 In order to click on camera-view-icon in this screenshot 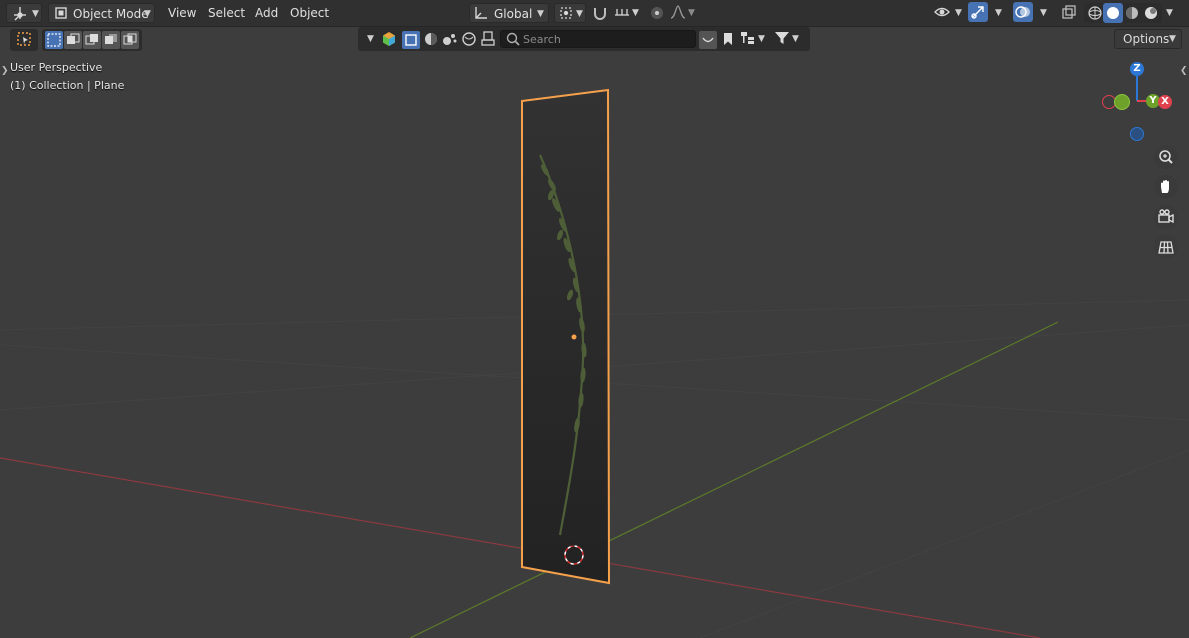, I will do `click(1166, 220)`.